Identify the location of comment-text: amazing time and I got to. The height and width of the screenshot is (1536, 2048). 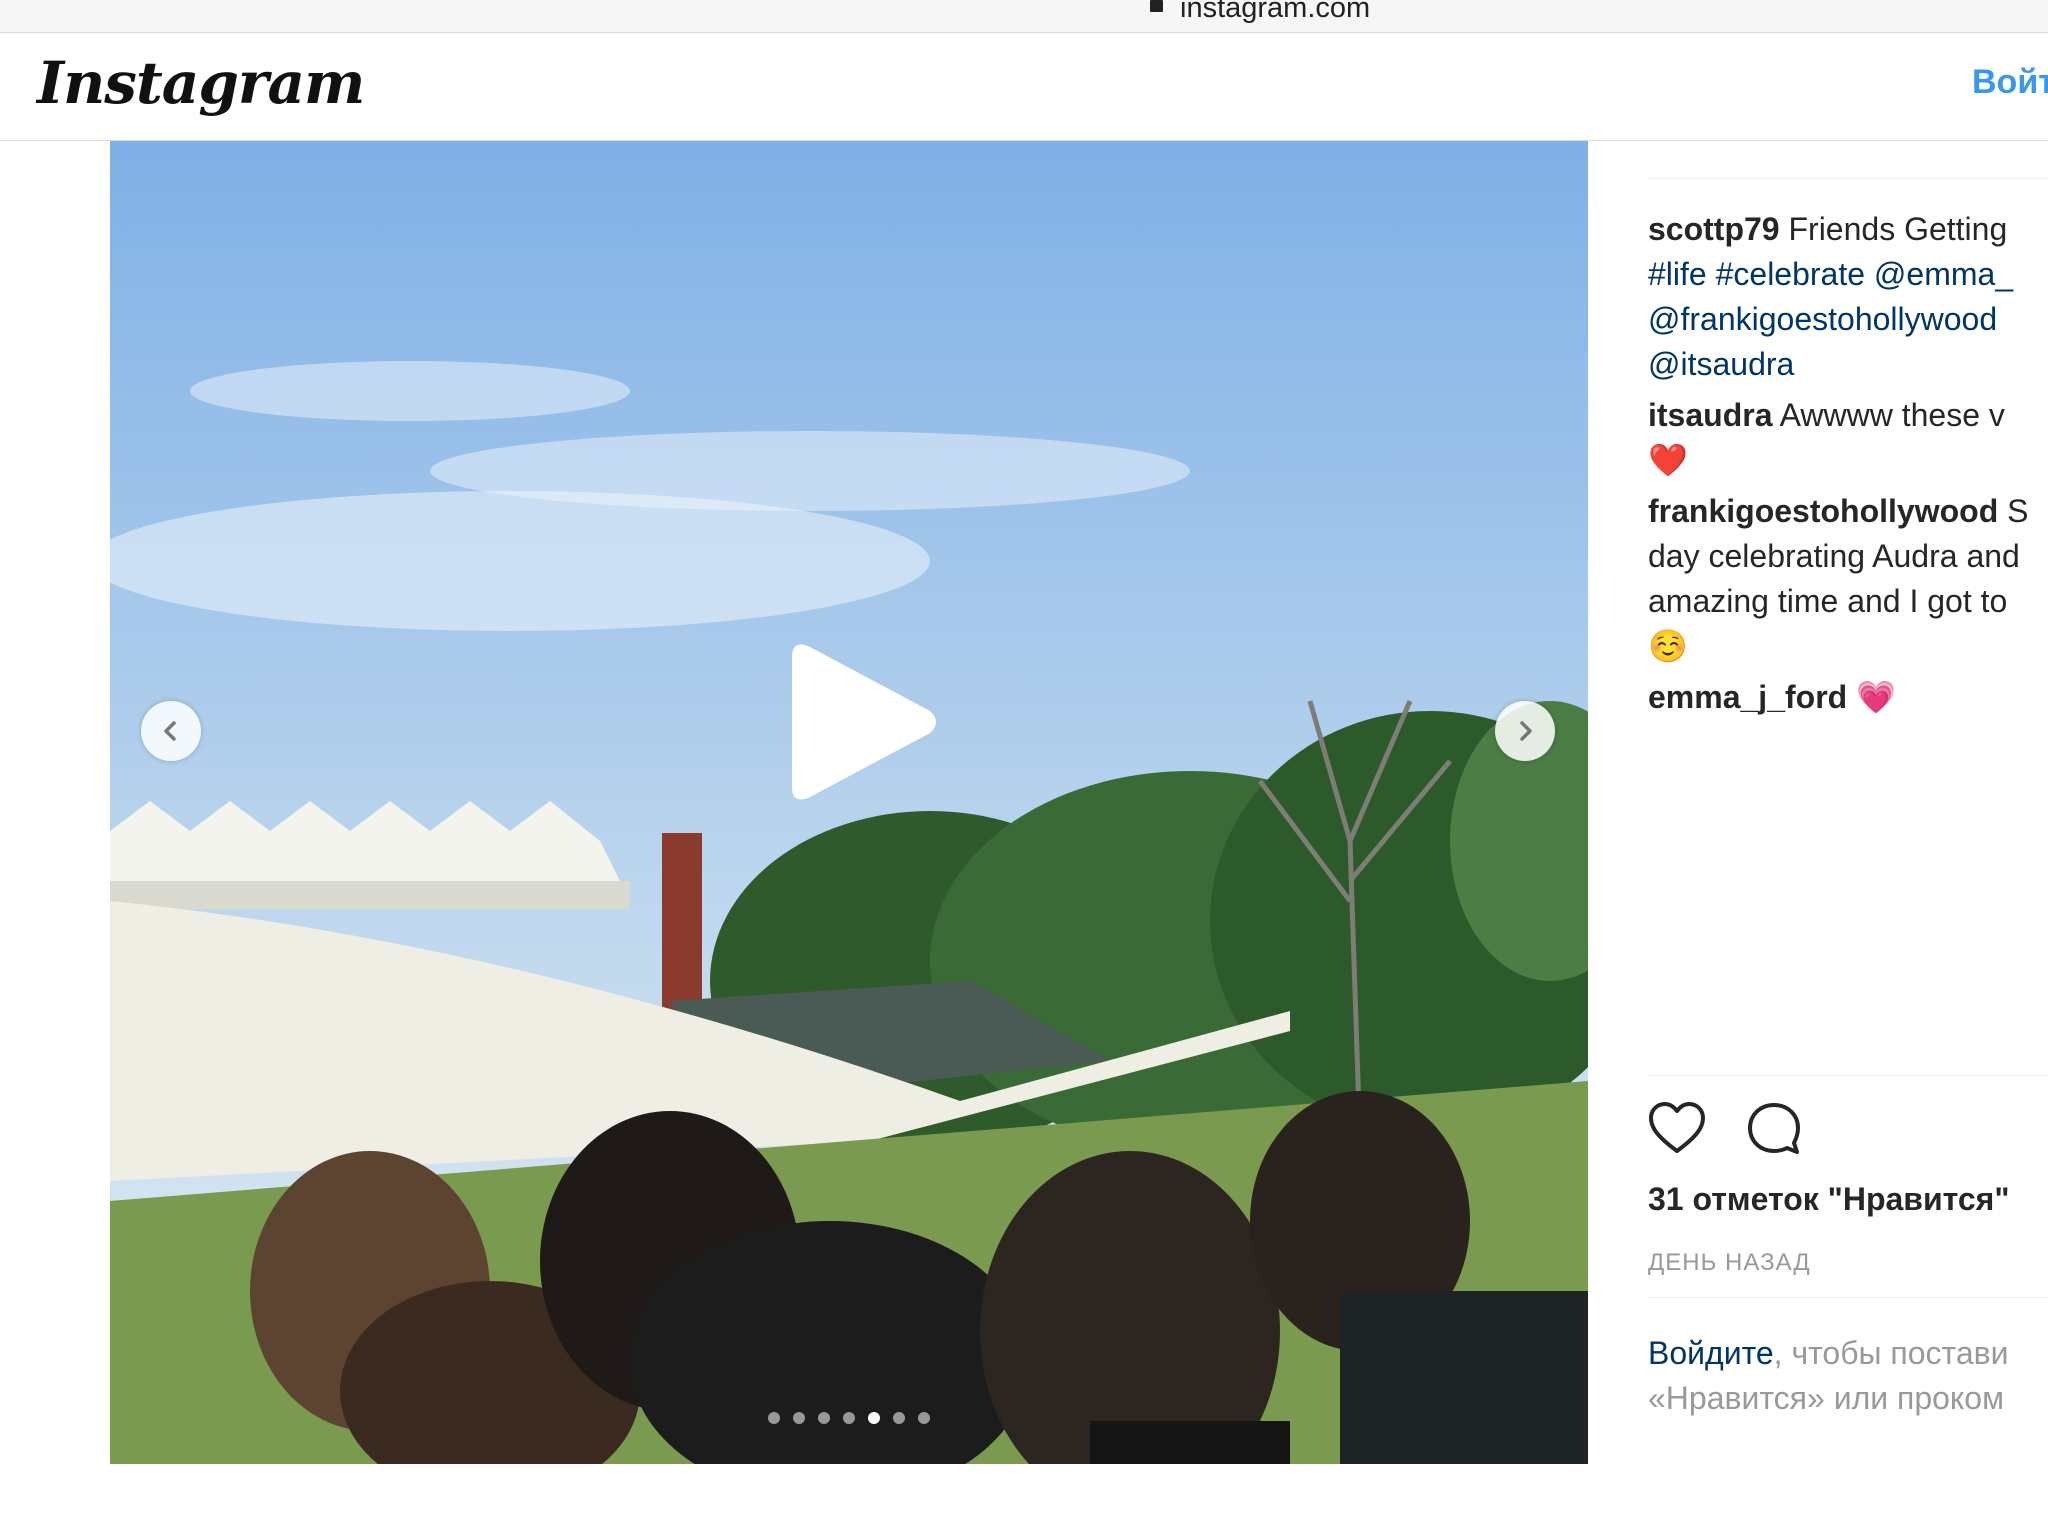
(1828, 601).